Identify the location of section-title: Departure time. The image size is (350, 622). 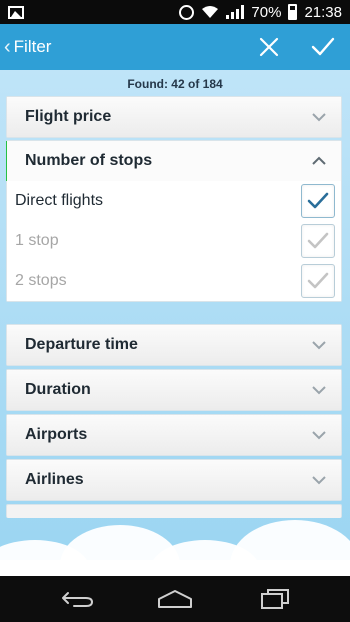
(81, 344).